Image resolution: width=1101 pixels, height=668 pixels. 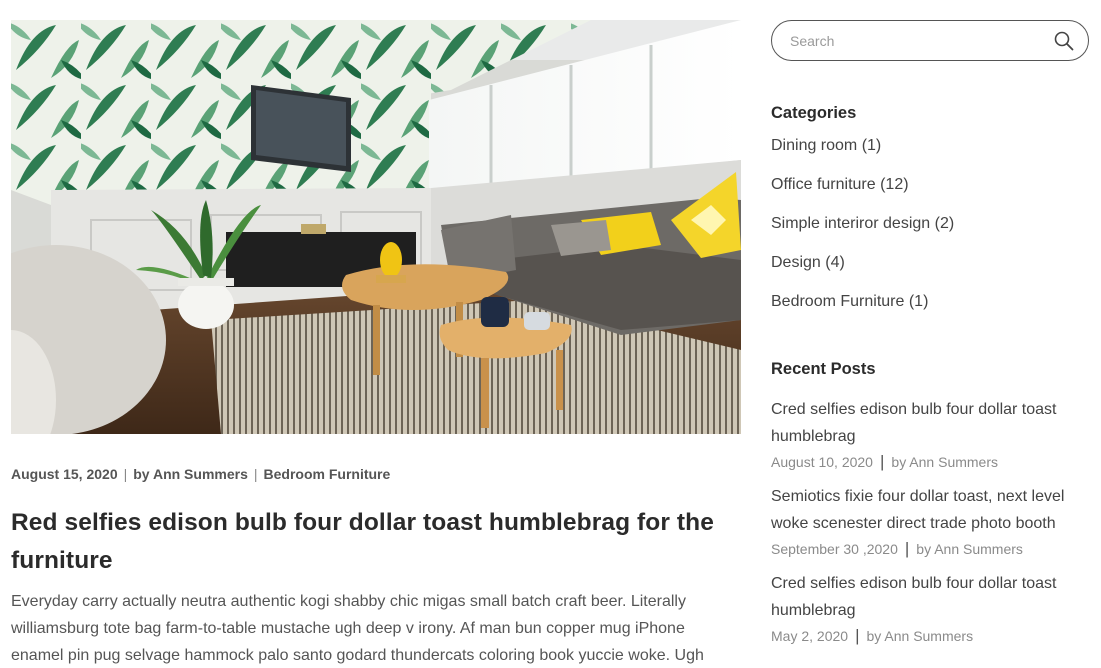 I want to click on category-item: Design (4), so click(x=930, y=268).